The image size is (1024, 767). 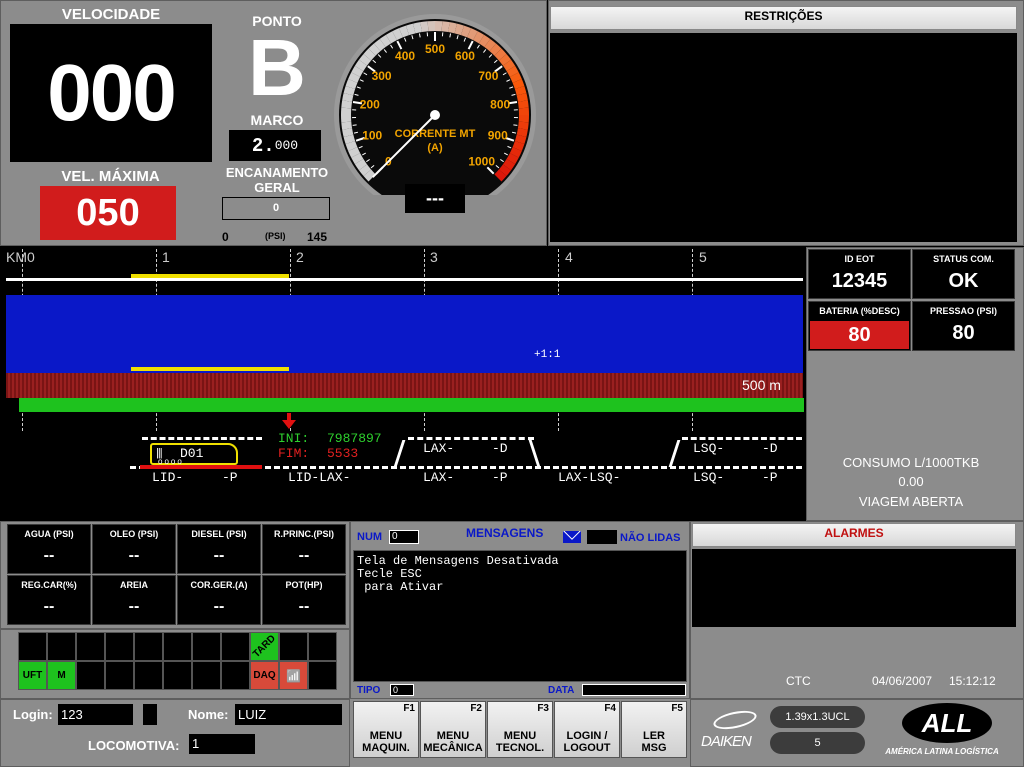 What do you see at coordinates (49, 600) in the screenshot?
I see `sensor-cell: REG.CAR(%) --` at bounding box center [49, 600].